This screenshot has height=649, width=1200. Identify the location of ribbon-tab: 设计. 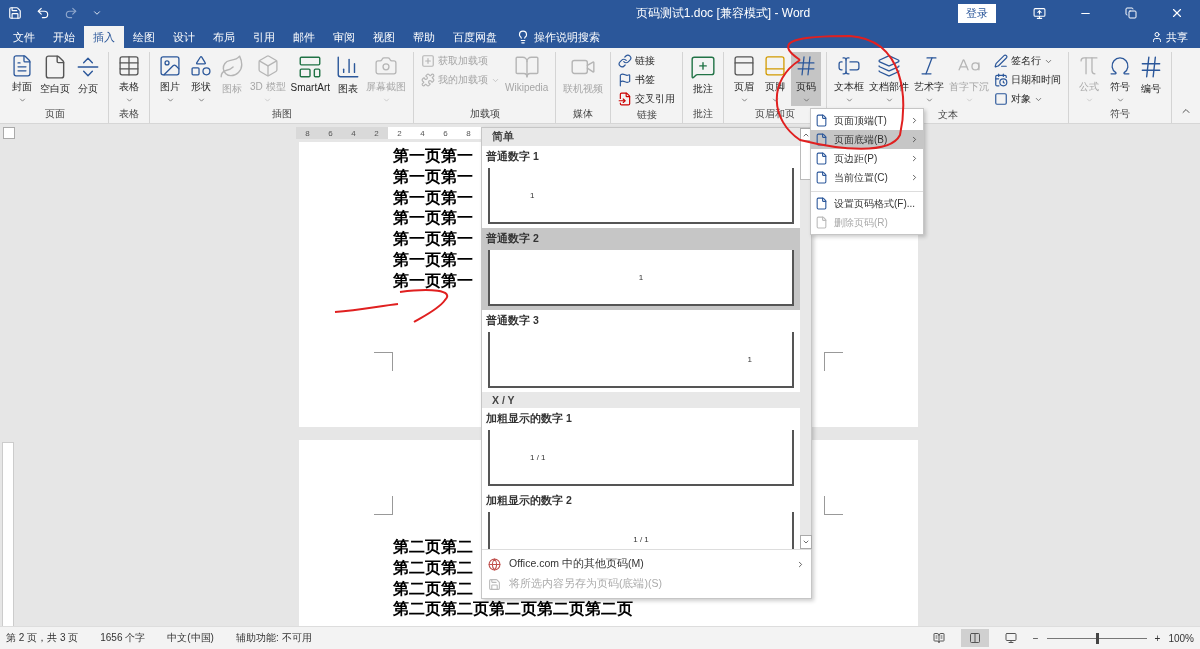
(184, 37).